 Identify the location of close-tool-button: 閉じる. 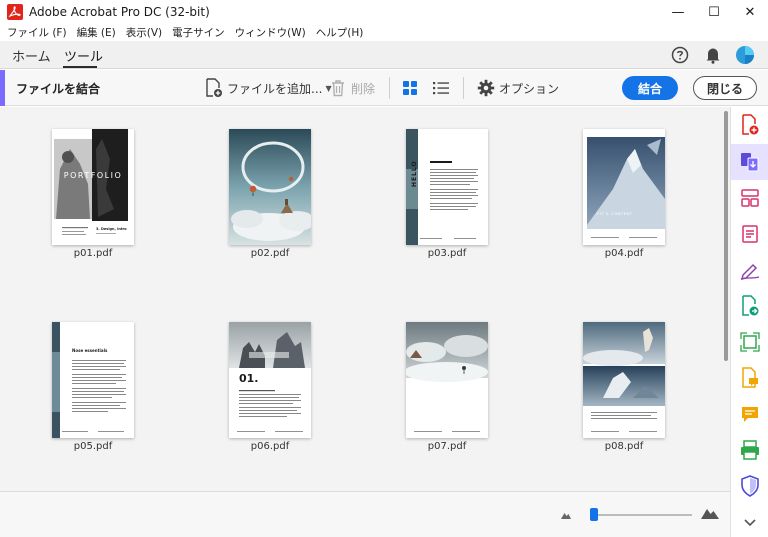
(725, 88).